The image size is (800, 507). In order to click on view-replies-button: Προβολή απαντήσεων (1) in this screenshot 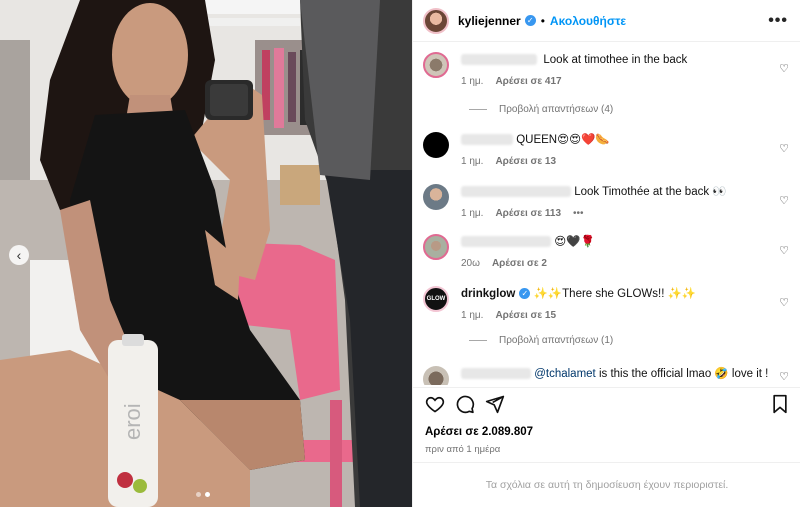, I will do `click(541, 340)`.